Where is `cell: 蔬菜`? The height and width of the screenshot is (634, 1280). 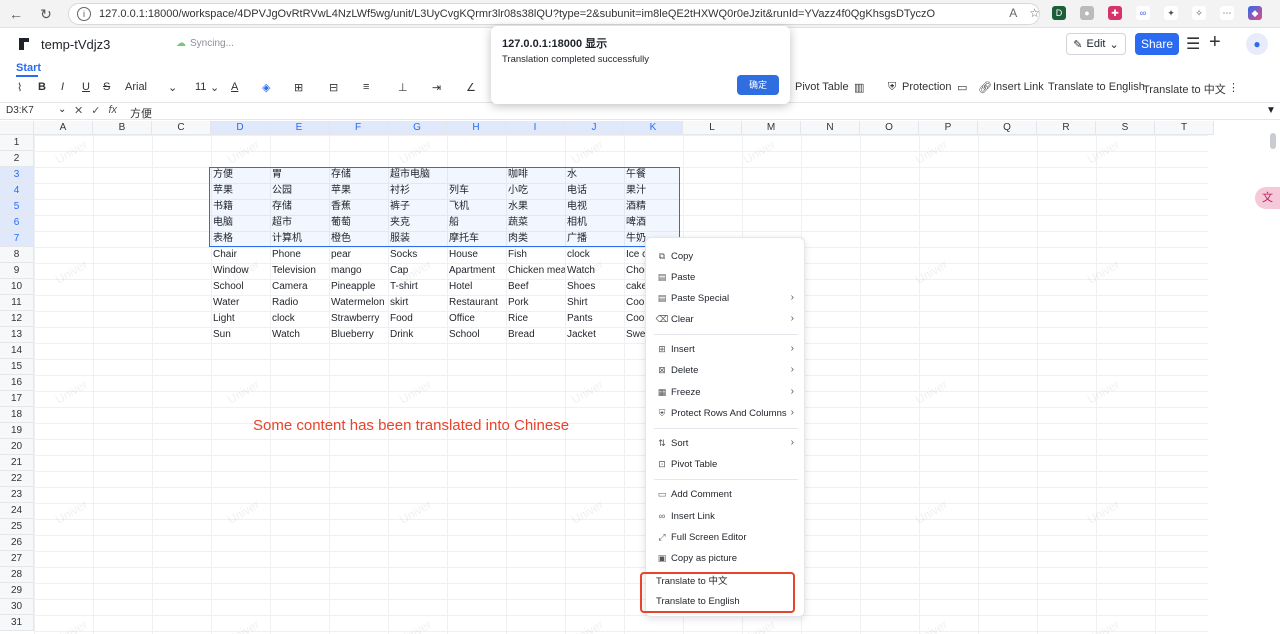
cell: 蔬菜 is located at coordinates (535, 223).